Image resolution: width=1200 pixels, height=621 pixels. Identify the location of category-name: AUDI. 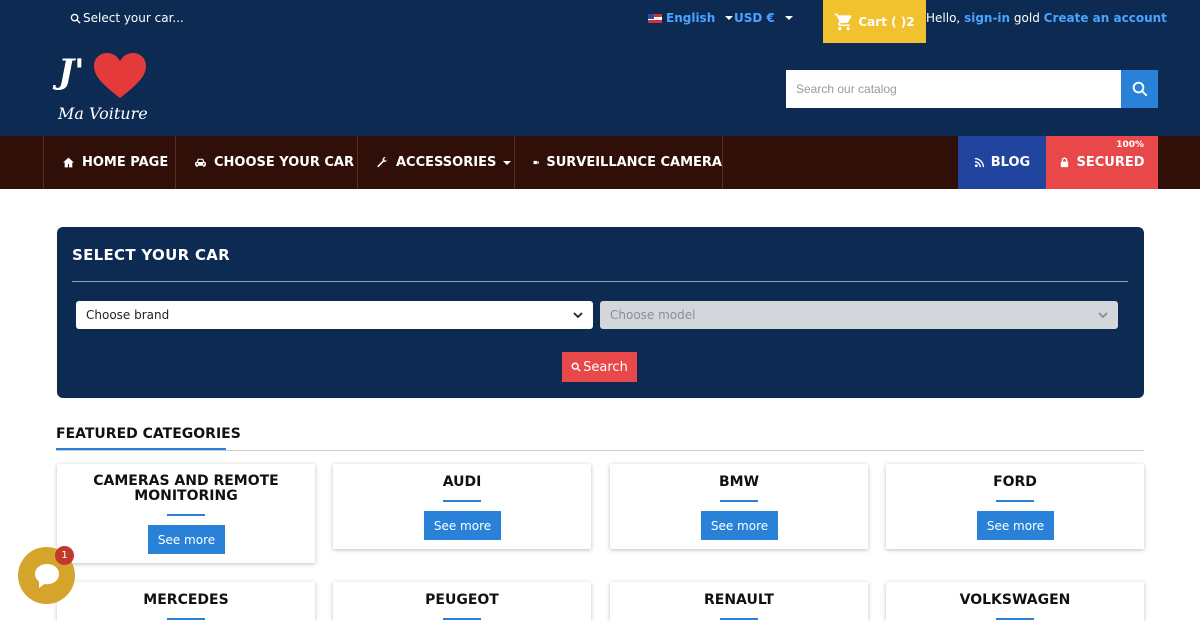
(462, 482).